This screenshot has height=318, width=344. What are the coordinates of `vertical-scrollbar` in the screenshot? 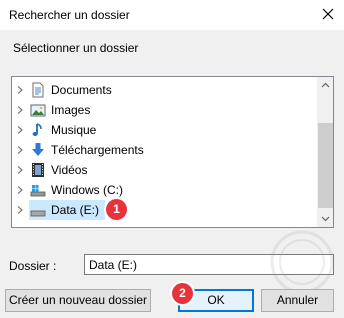 It's located at (325, 152).